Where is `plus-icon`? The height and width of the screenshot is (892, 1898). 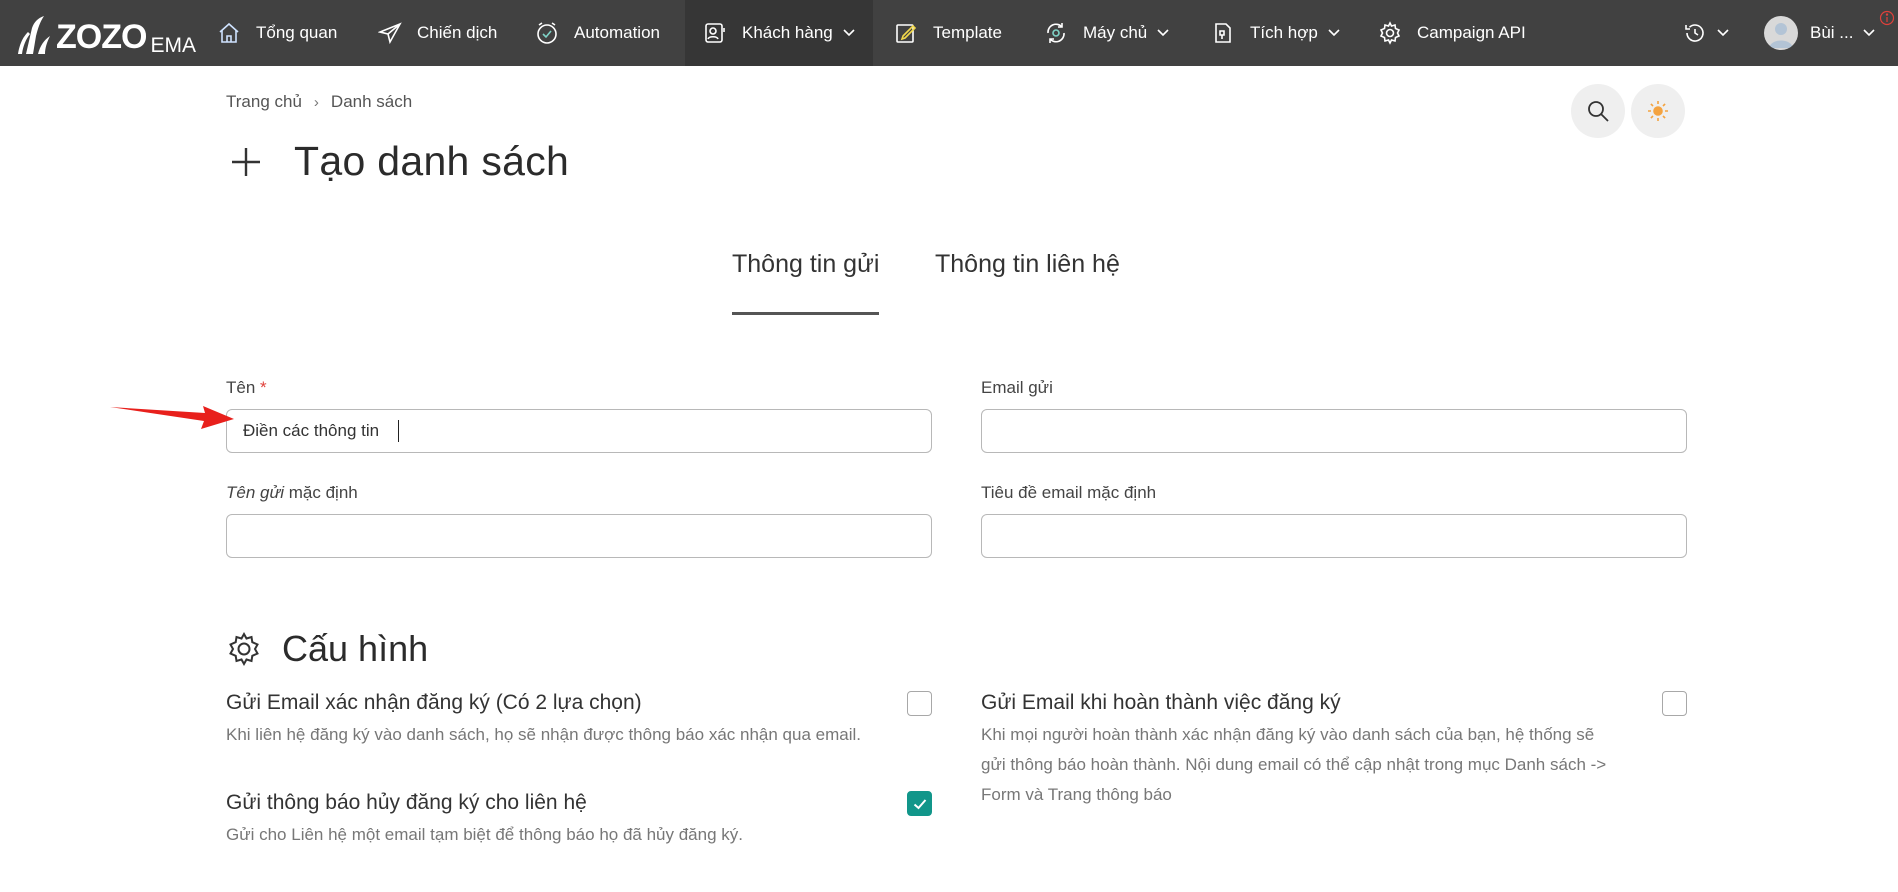
plus-icon is located at coordinates (246, 161).